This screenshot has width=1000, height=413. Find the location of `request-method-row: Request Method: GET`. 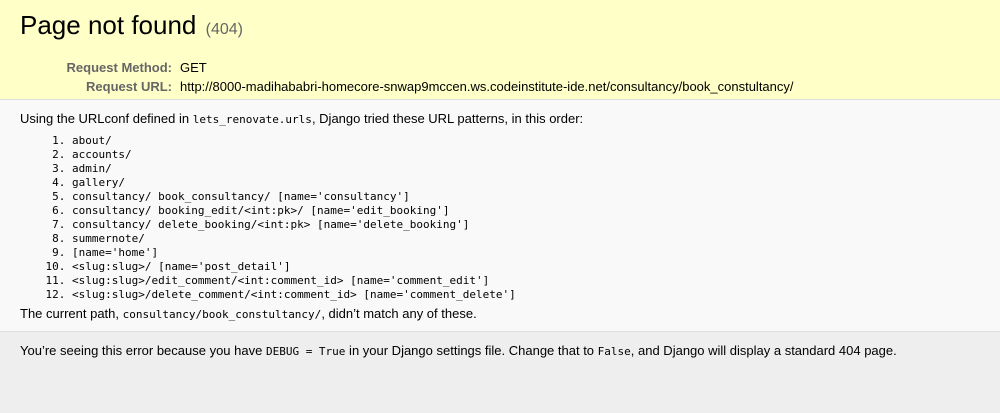

request-method-row: Request Method: GET is located at coordinates (407, 68).